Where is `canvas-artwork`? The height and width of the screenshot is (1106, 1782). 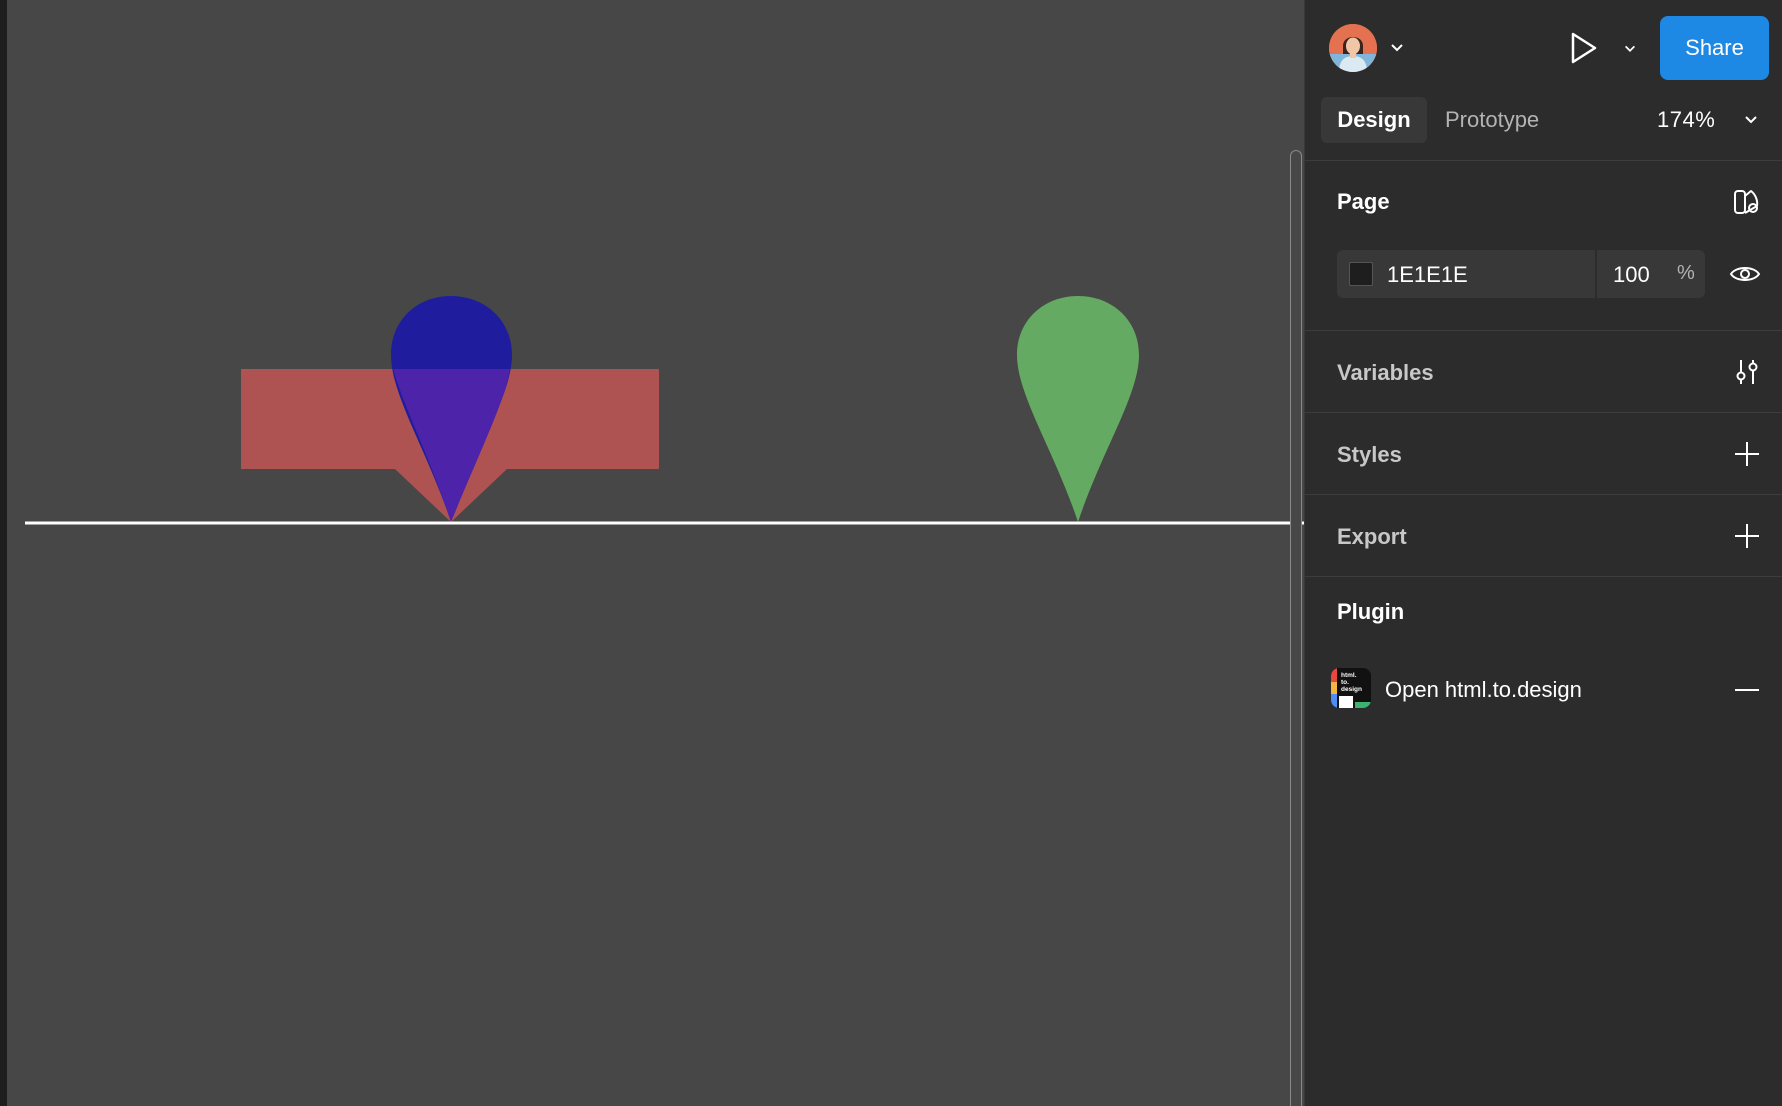 canvas-artwork is located at coordinates (664, 410).